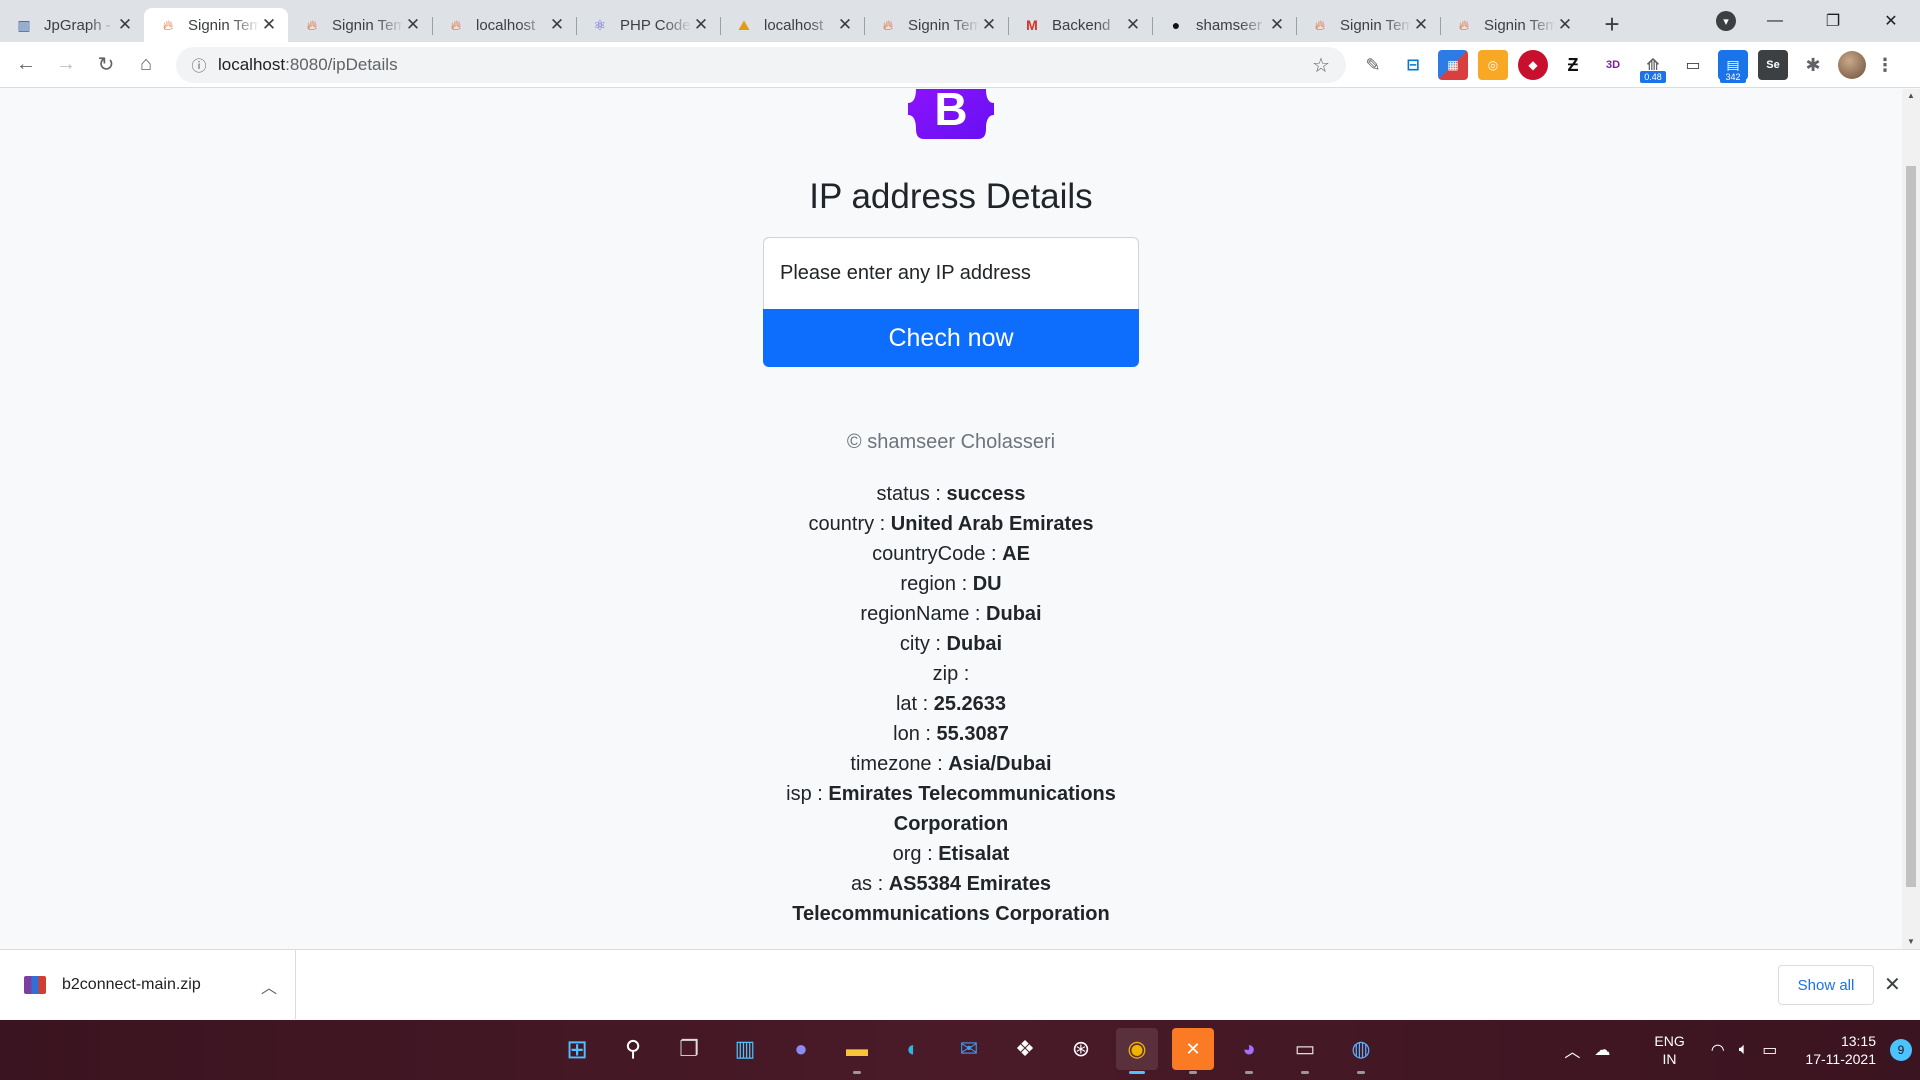 The width and height of the screenshot is (1920, 1080). What do you see at coordinates (1773, 65) in the screenshot?
I see `selenium-extension-icon: Se` at bounding box center [1773, 65].